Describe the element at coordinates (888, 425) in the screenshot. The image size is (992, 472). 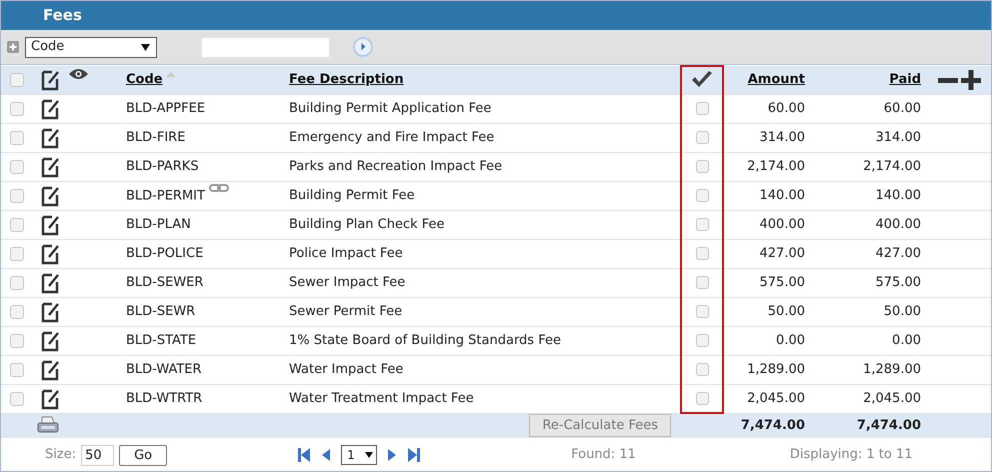
I see `total-paid: 7,474.00` at that location.